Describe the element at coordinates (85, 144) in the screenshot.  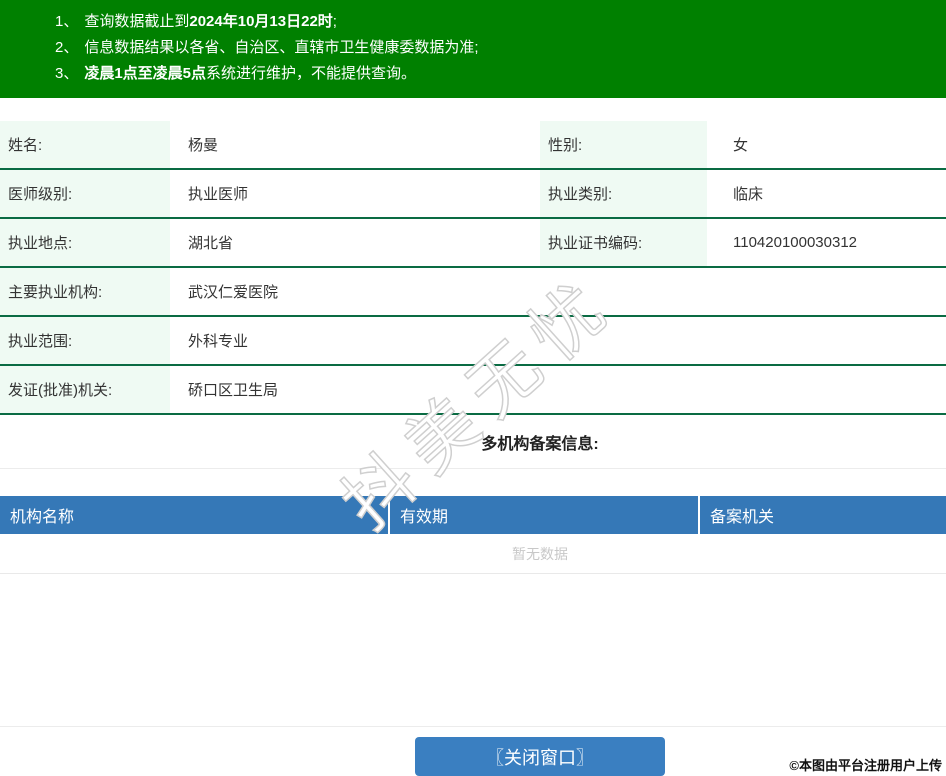
I see `name-label: 姓名:` at that location.